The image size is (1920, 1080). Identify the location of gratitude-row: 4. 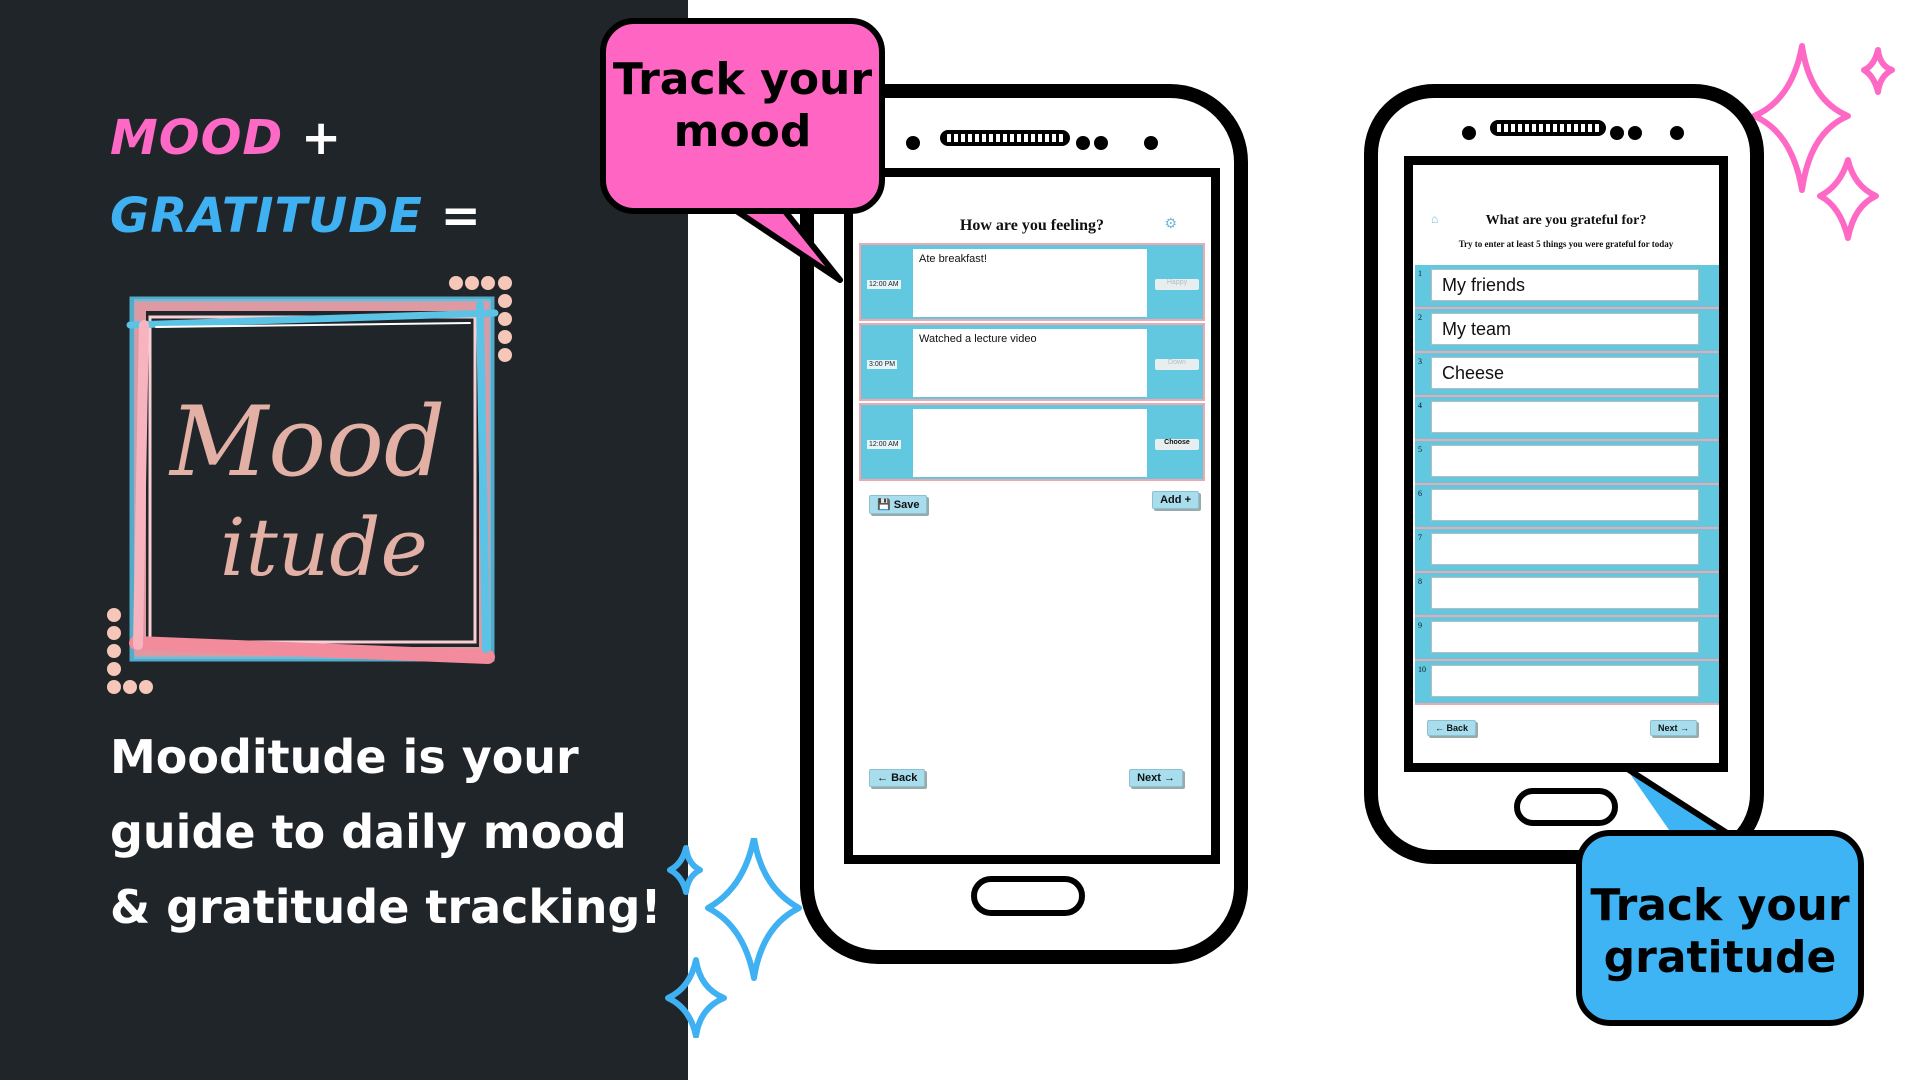
(1567, 419).